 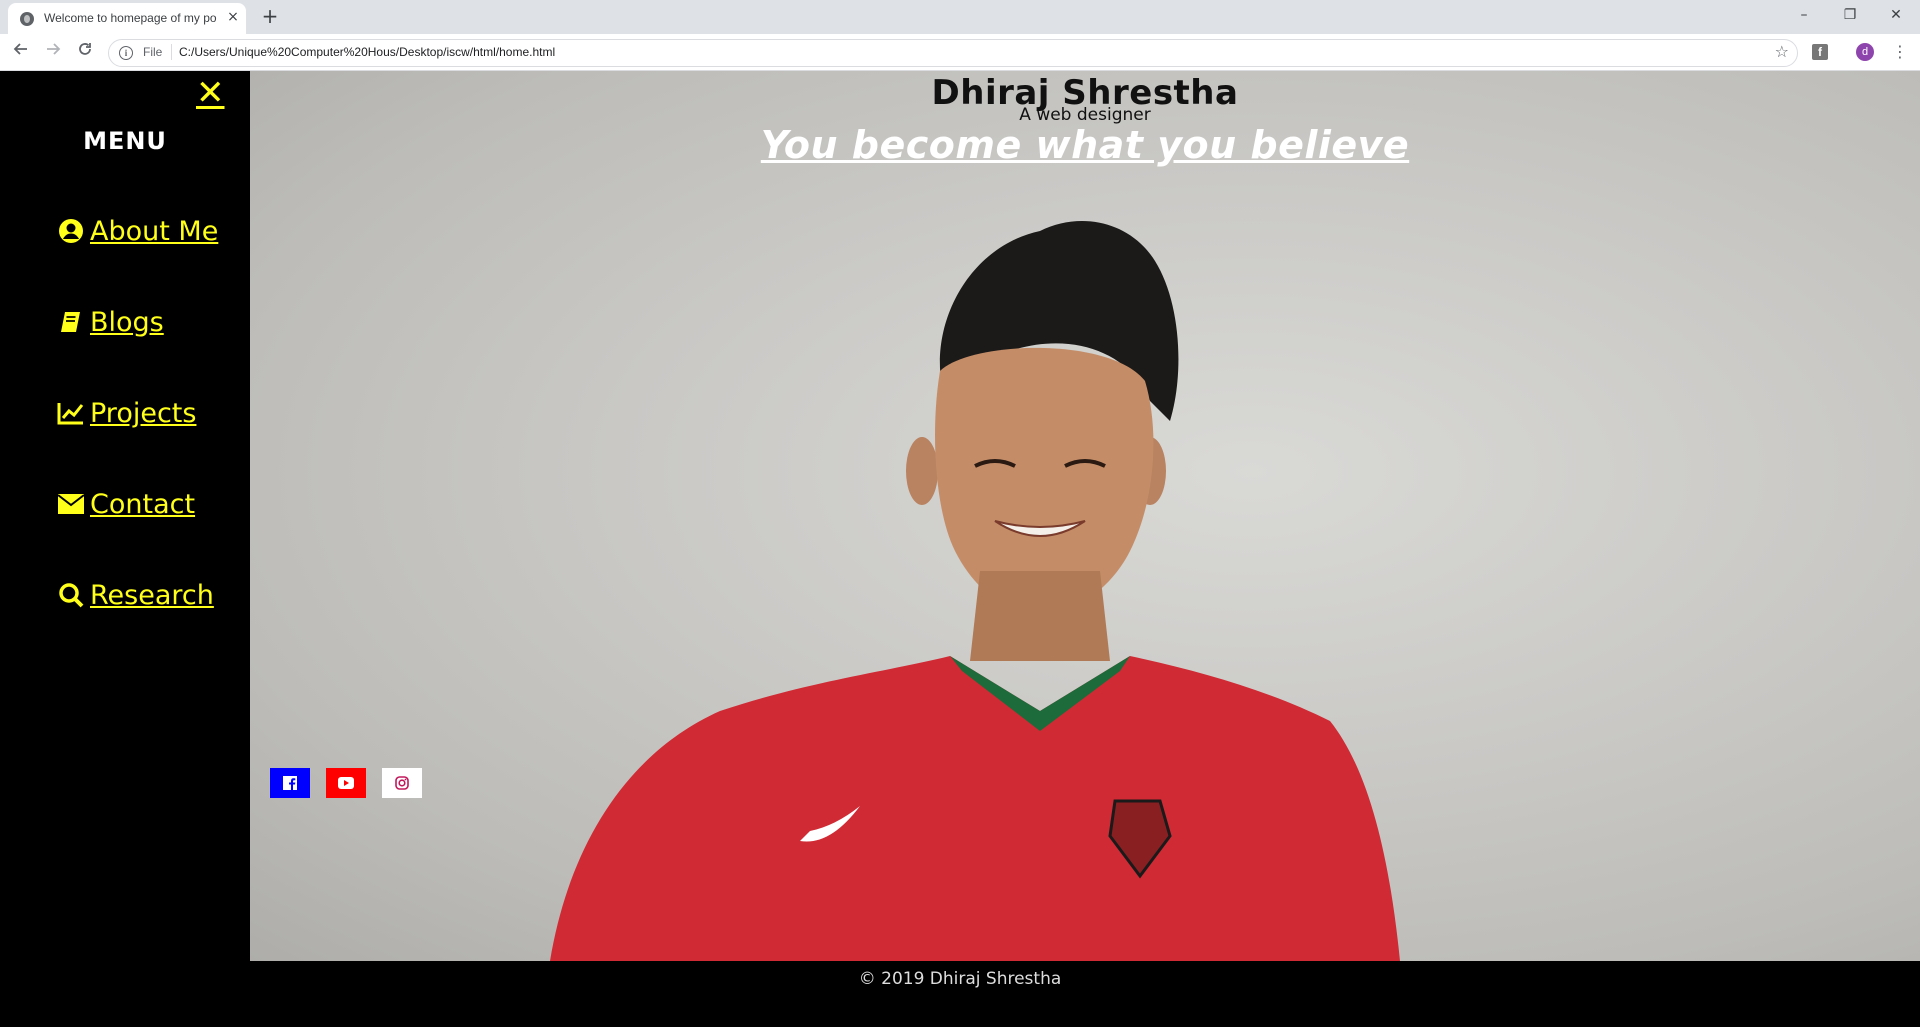 What do you see at coordinates (54, 49) in the screenshot?
I see `arrow-right-icon` at bounding box center [54, 49].